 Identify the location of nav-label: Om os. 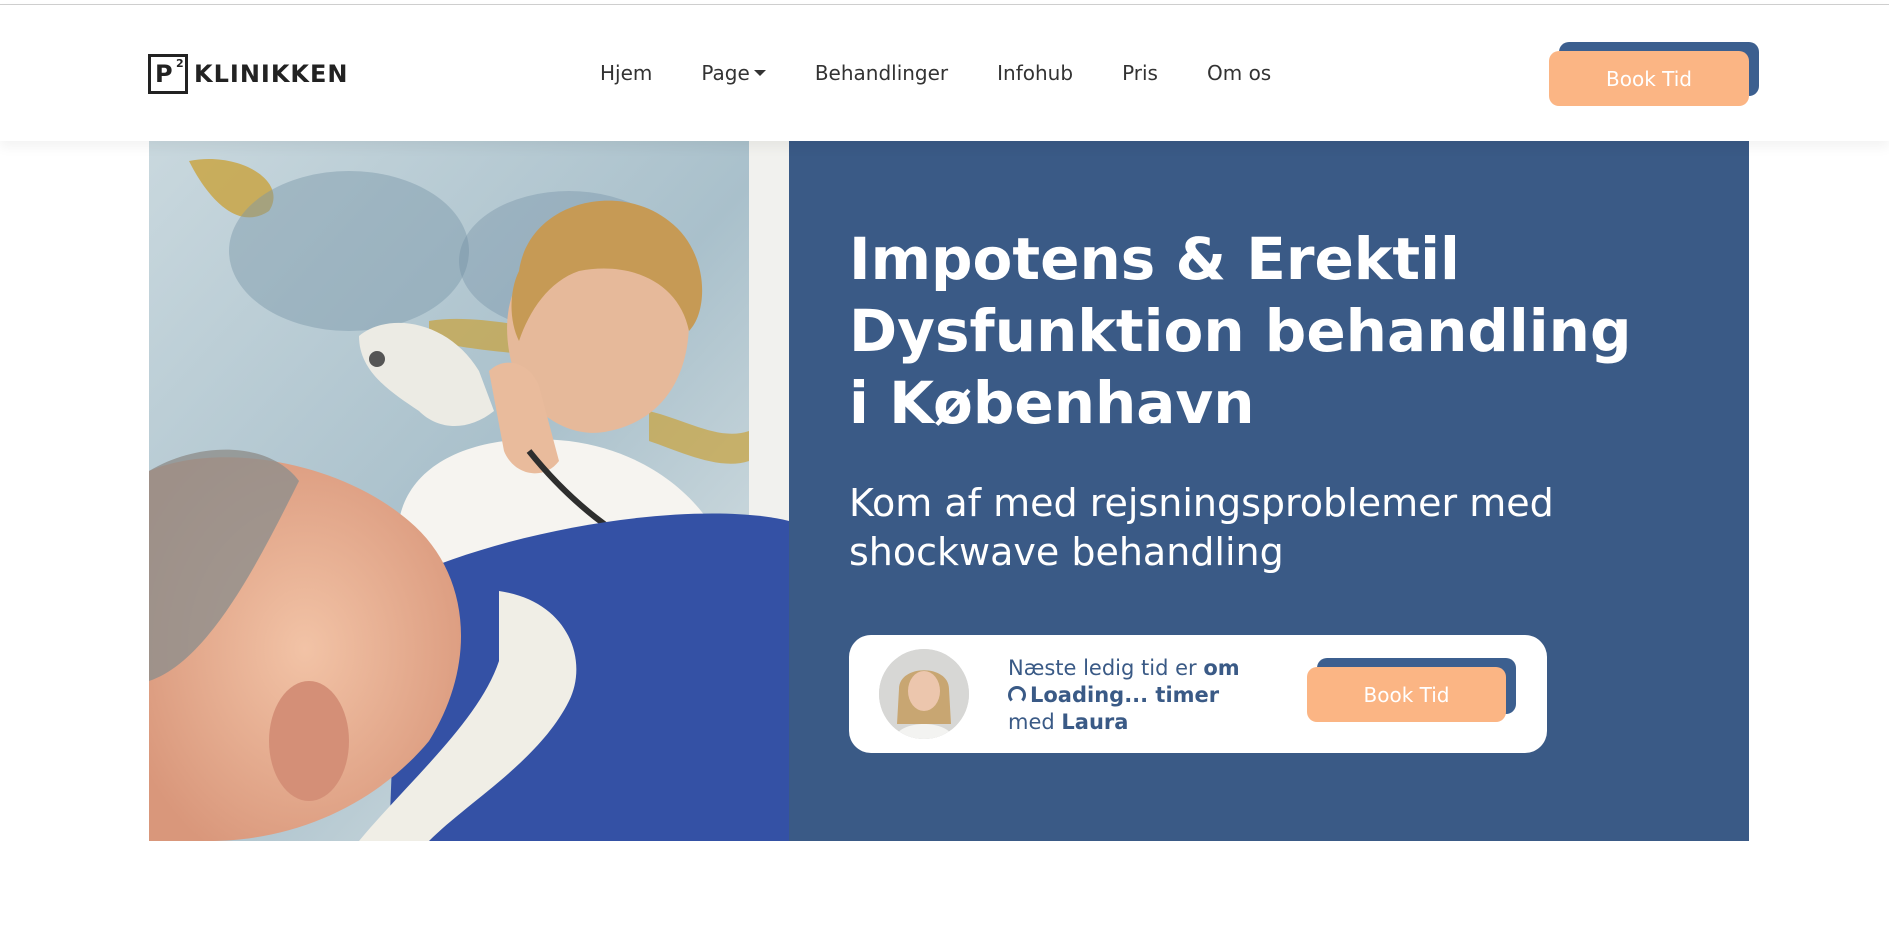
(1239, 73).